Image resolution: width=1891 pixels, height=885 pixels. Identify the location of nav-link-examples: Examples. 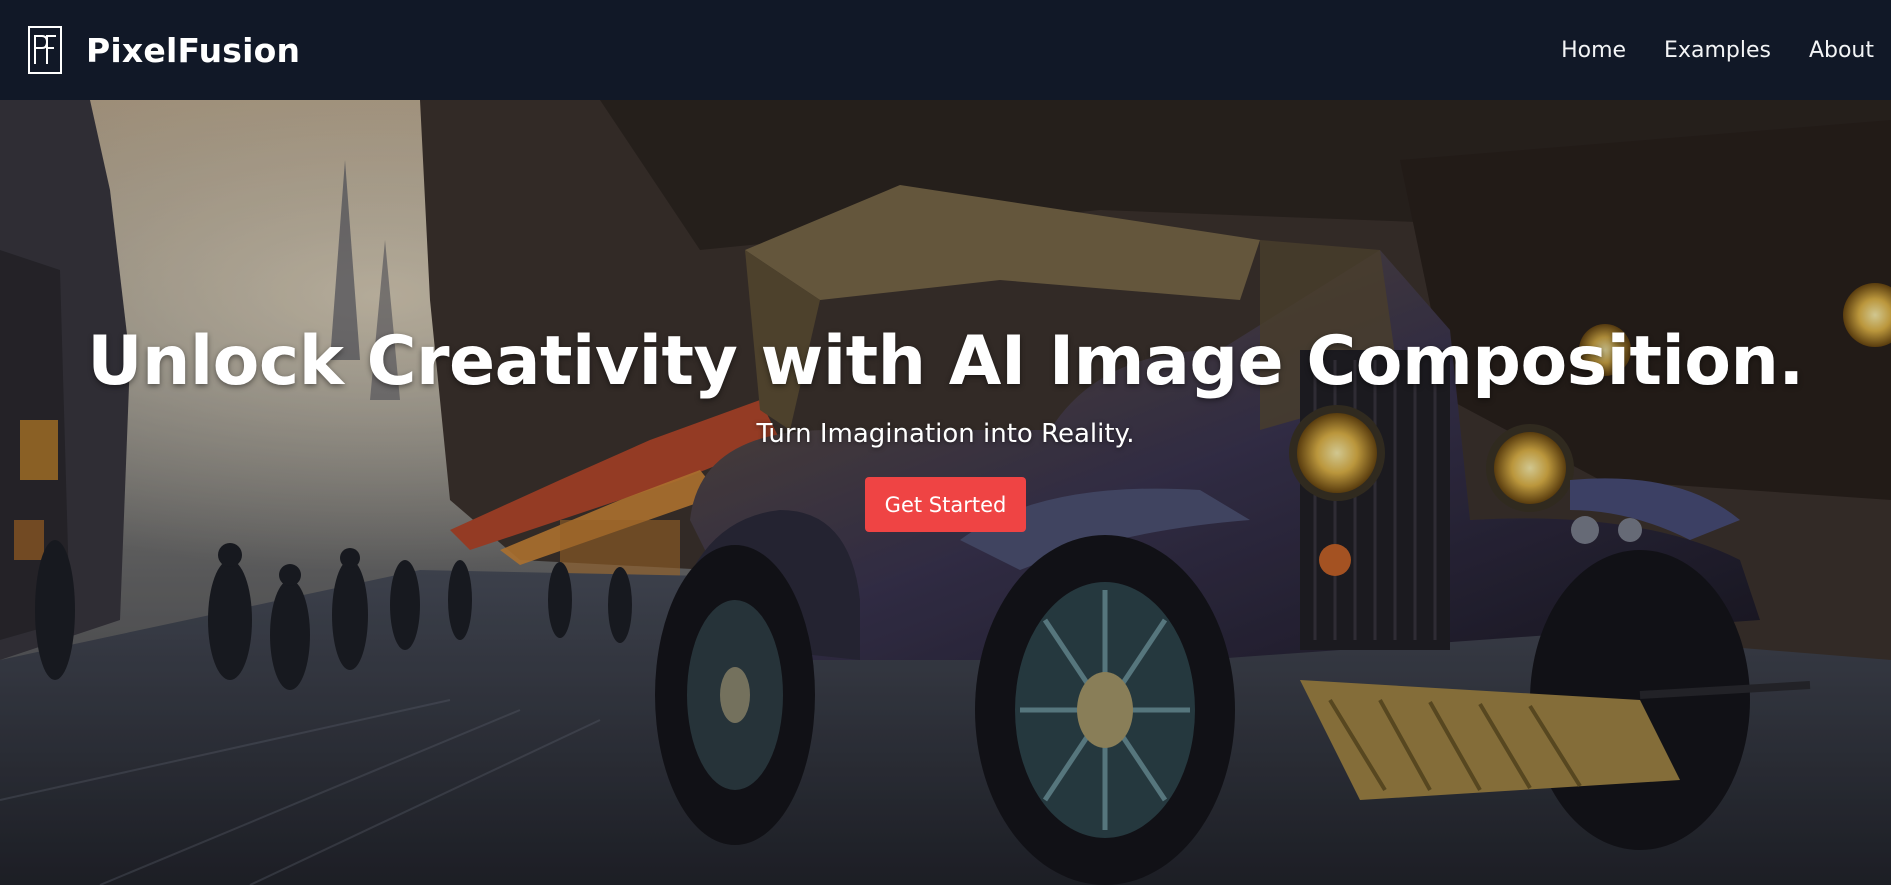
(1717, 50).